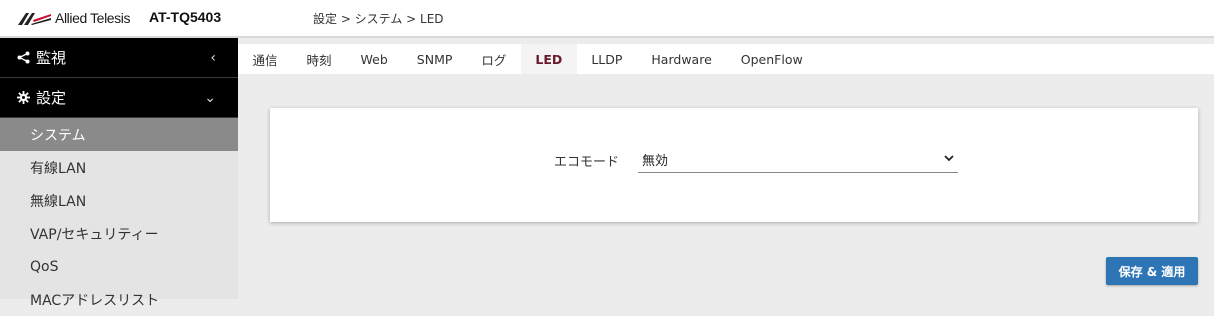  Describe the element at coordinates (119, 266) in the screenshot. I see `sidebar-item-qos: QoS` at that location.